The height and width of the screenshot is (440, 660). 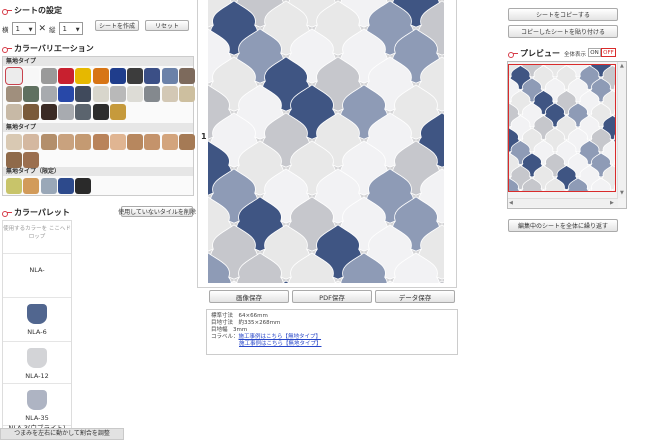 What do you see at coordinates (622, 193) in the screenshot?
I see `scroll-down-icon: ▼` at bounding box center [622, 193].